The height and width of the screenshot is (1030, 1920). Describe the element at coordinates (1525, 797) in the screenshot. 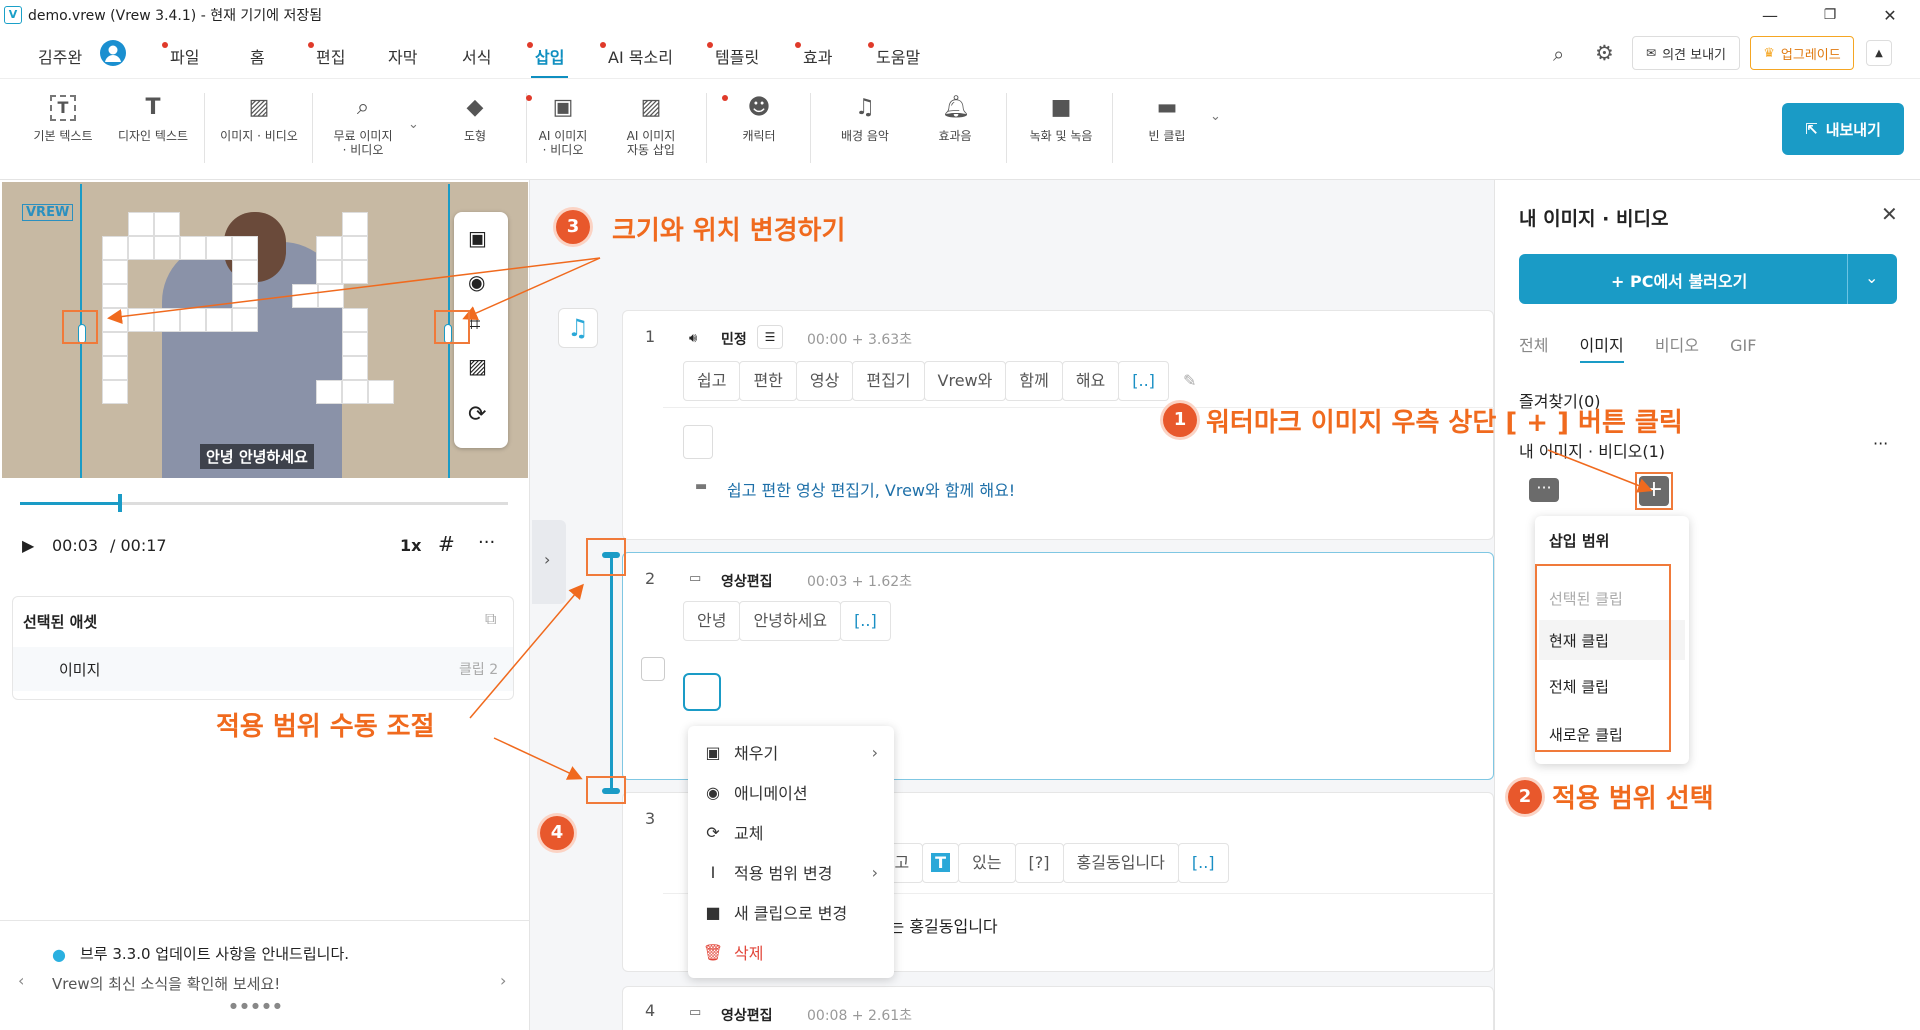

I see `annotation-number: 2` at that location.